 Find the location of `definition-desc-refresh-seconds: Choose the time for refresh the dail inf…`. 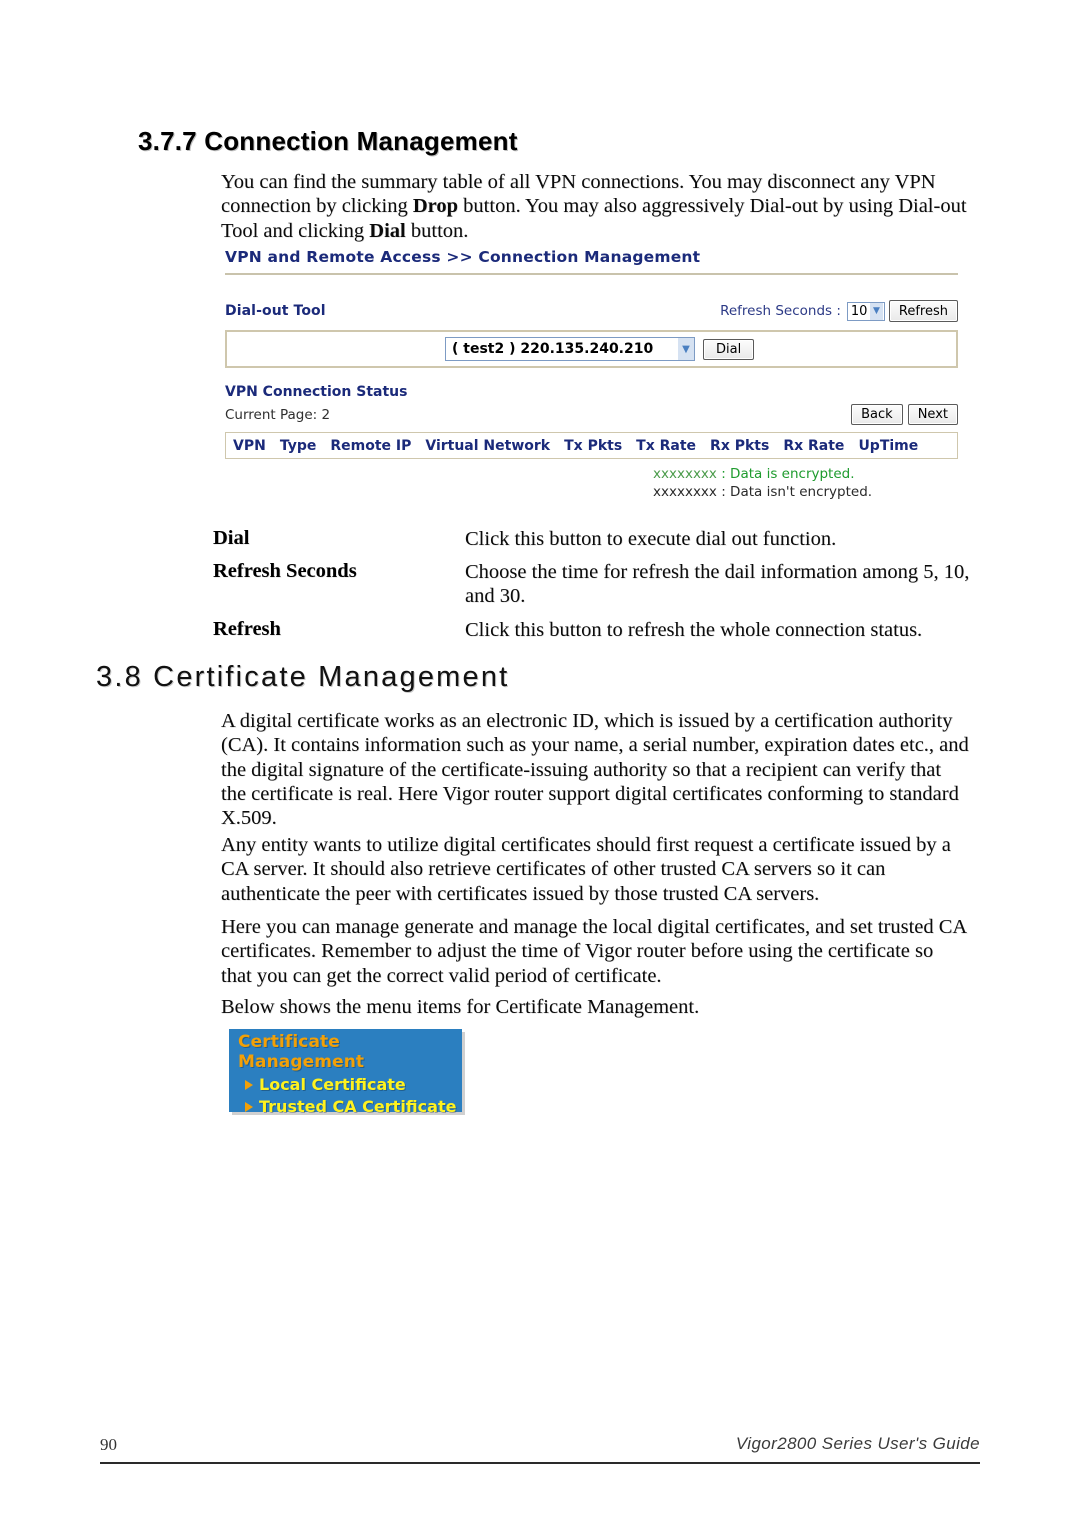

definition-desc-refresh-seconds: Choose the time for refresh the dail inf… is located at coordinates (717, 584).